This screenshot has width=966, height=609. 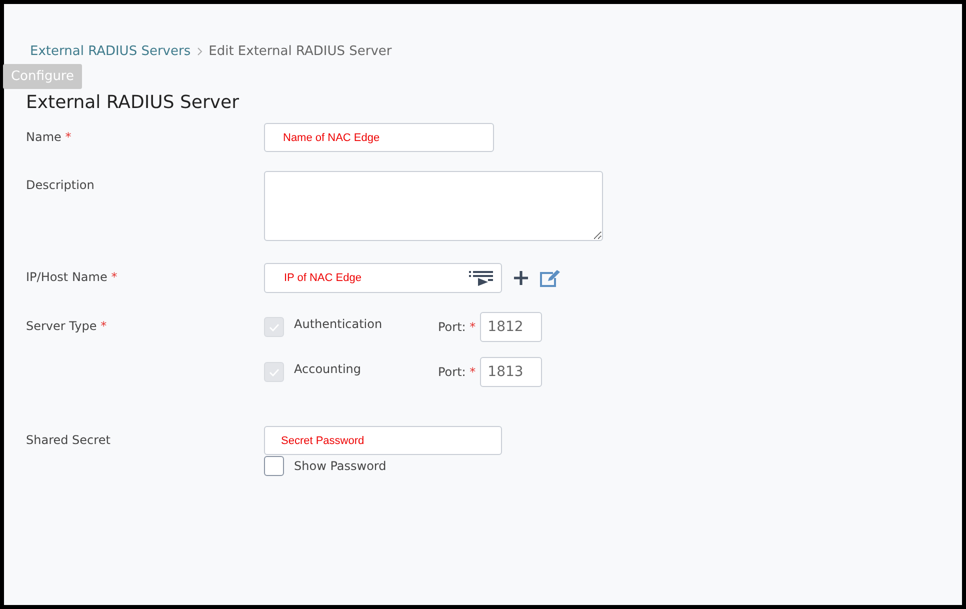 I want to click on page-title: External RADIUS Server, so click(x=133, y=103).